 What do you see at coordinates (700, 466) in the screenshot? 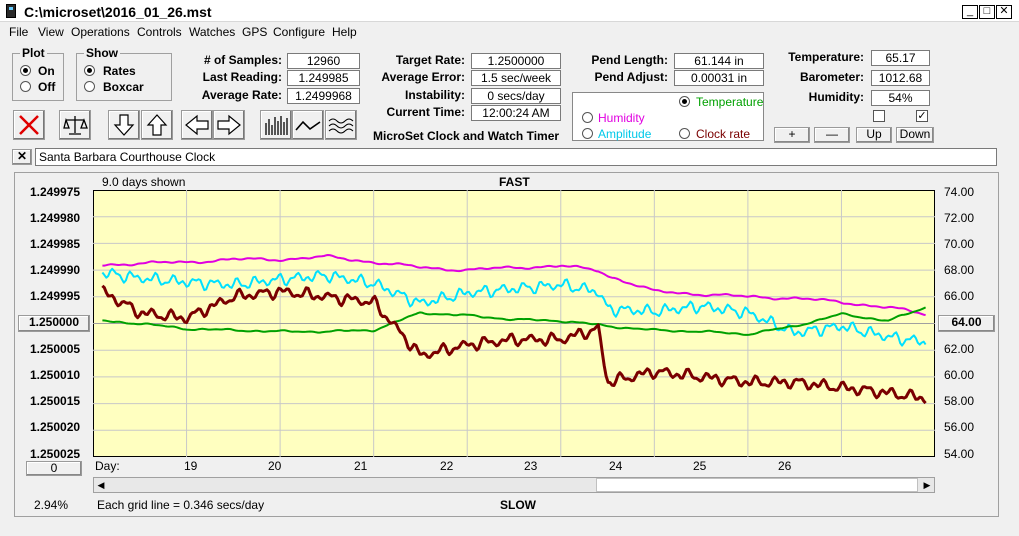
I see `x-tick: 25` at bounding box center [700, 466].